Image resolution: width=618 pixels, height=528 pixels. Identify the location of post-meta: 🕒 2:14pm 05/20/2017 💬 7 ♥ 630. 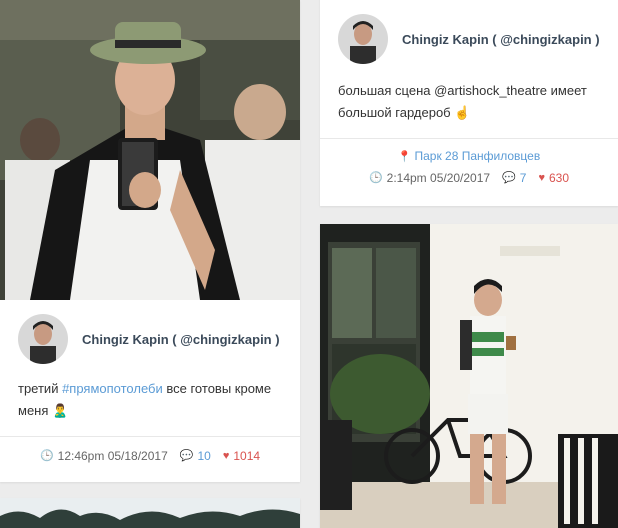
(469, 174).